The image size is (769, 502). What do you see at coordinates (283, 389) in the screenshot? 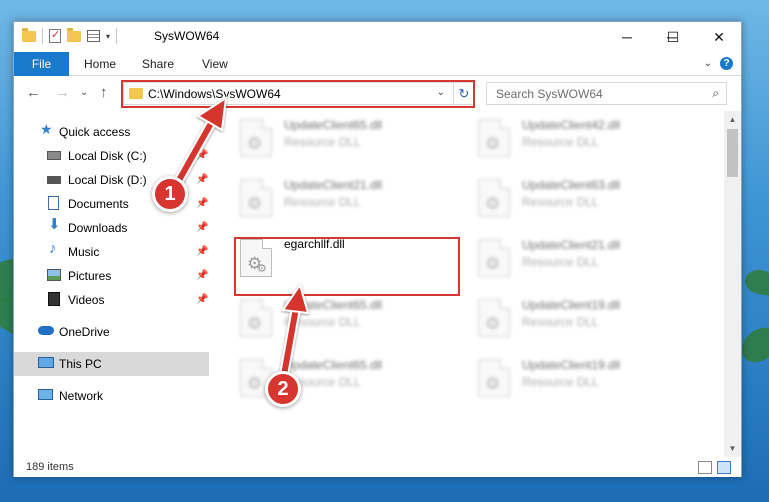
I see `callout-2: 2` at bounding box center [283, 389].